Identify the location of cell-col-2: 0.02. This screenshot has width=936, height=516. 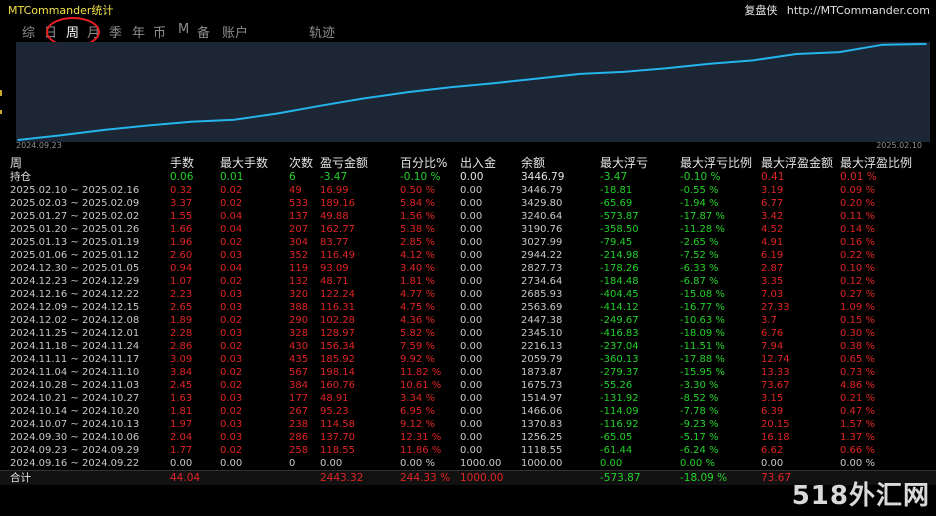
(231, 450).